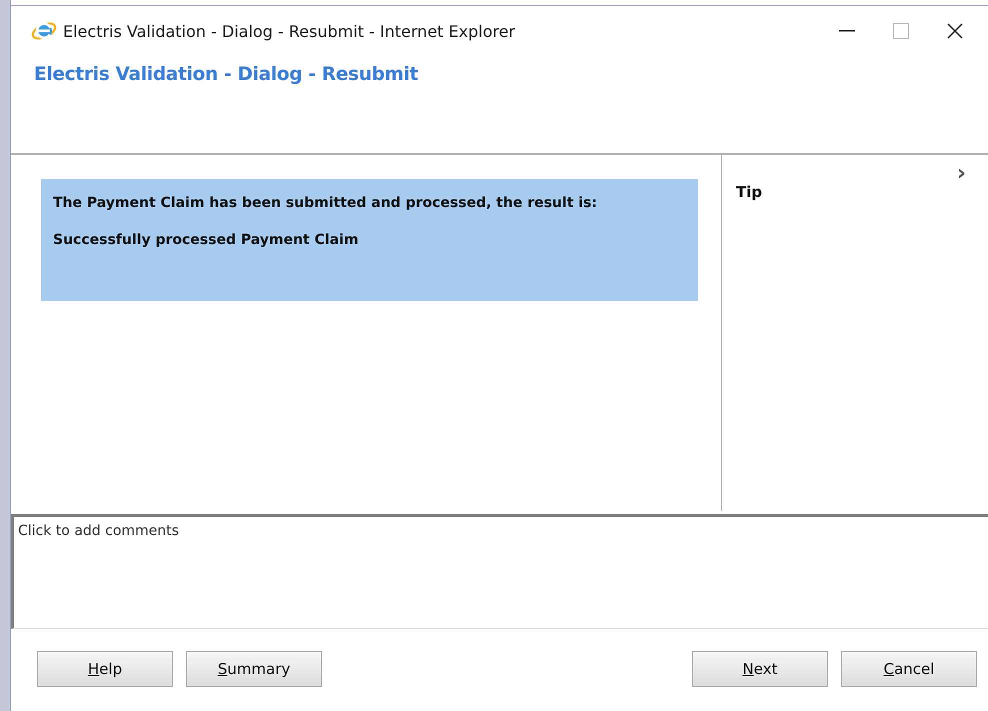 Image resolution: width=988 pixels, height=711 pixels. Describe the element at coordinates (226, 75) in the screenshot. I see `dialog-heading: Electris Validation - Dialog - Resubmit` at that location.